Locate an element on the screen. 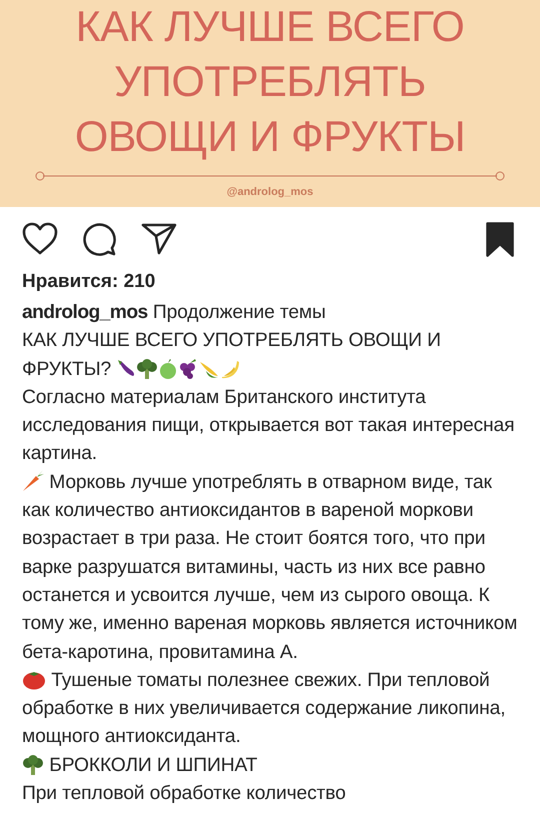 The image size is (540, 817). caption-paragraph: БРОККОЛИ И ШПИНАТ is located at coordinates (270, 766).